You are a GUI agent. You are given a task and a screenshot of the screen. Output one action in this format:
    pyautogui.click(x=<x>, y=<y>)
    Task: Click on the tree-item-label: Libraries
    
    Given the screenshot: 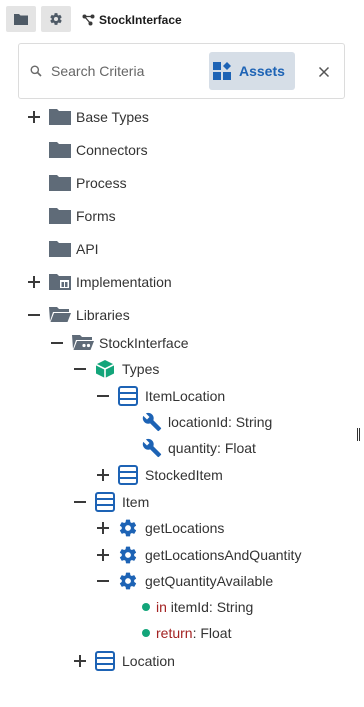 What is the action you would take?
    pyautogui.click(x=103, y=315)
    